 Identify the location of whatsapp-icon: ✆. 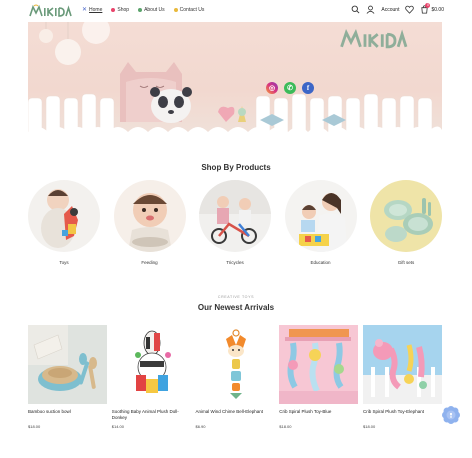
(290, 88).